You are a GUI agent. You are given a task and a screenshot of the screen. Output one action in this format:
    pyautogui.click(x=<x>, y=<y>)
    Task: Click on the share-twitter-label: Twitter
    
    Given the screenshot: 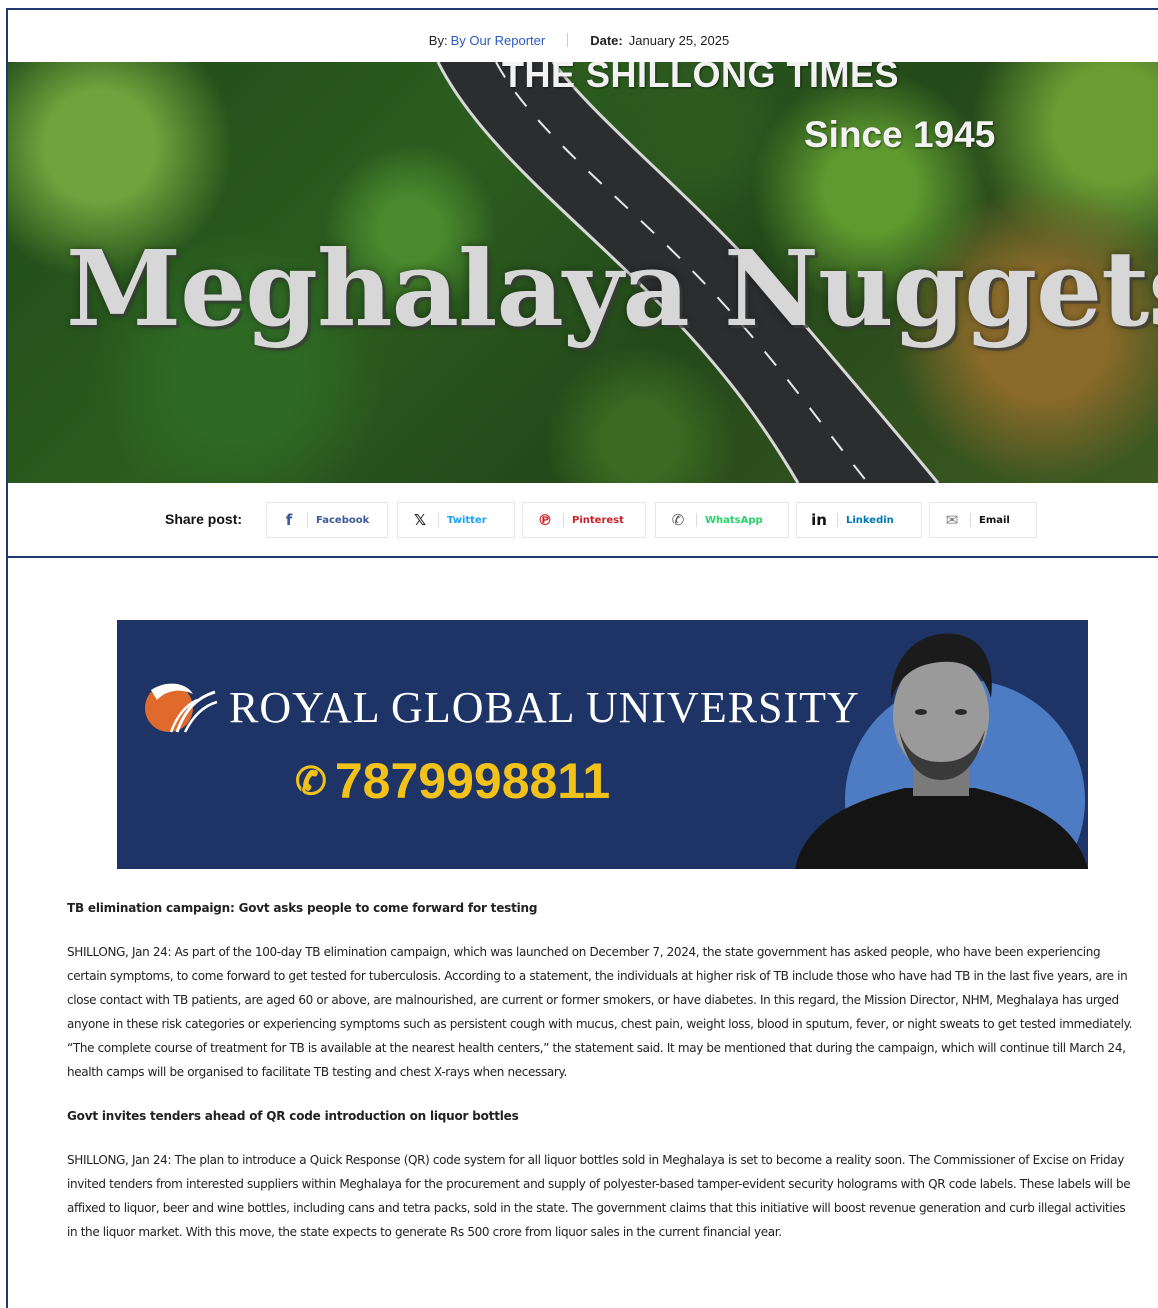 What is the action you would take?
    pyautogui.click(x=467, y=520)
    